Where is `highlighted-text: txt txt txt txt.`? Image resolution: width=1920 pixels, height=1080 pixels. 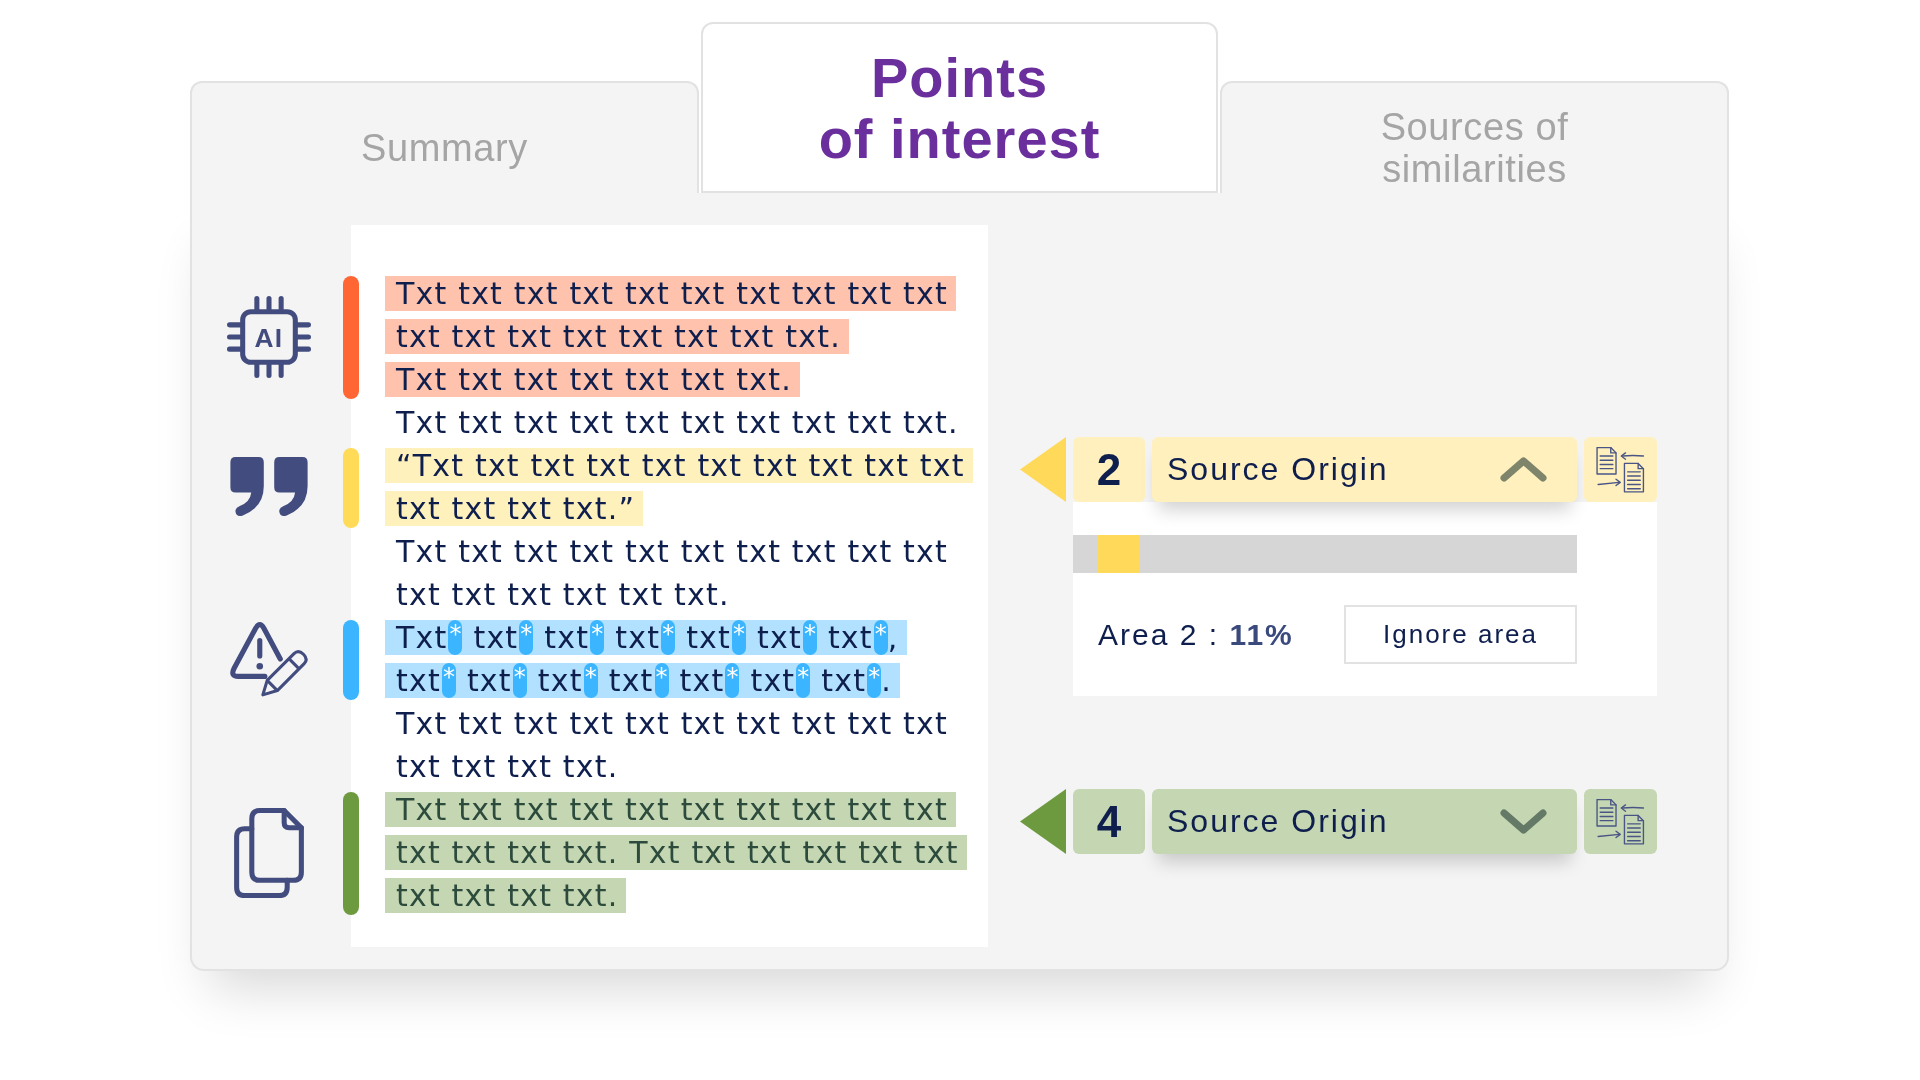 highlighted-text: txt txt txt txt. is located at coordinates (506, 895).